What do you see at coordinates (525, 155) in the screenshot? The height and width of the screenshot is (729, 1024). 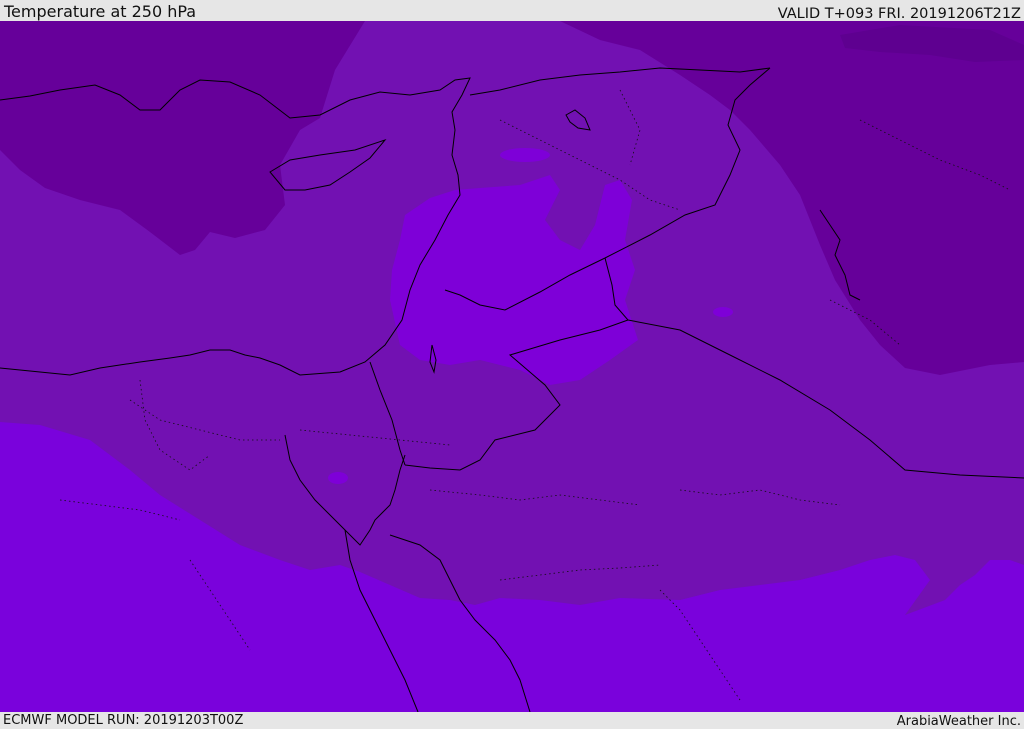 I see `warm-spot-syria` at bounding box center [525, 155].